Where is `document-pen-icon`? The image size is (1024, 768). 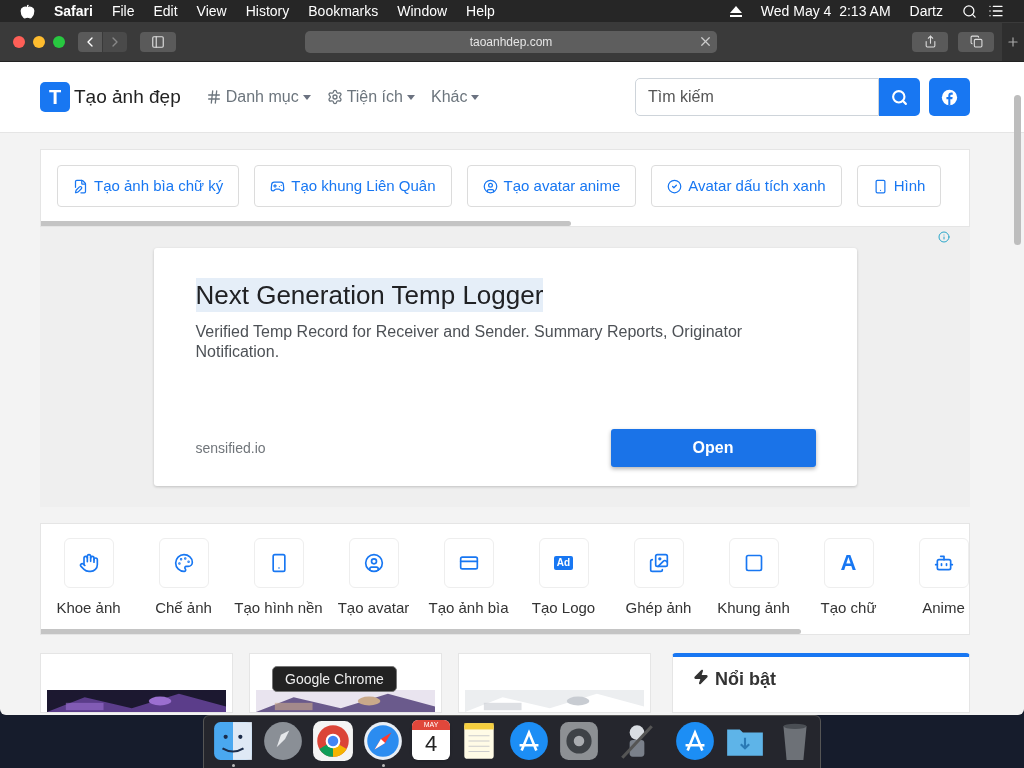
document-pen-icon is located at coordinates (80, 186).